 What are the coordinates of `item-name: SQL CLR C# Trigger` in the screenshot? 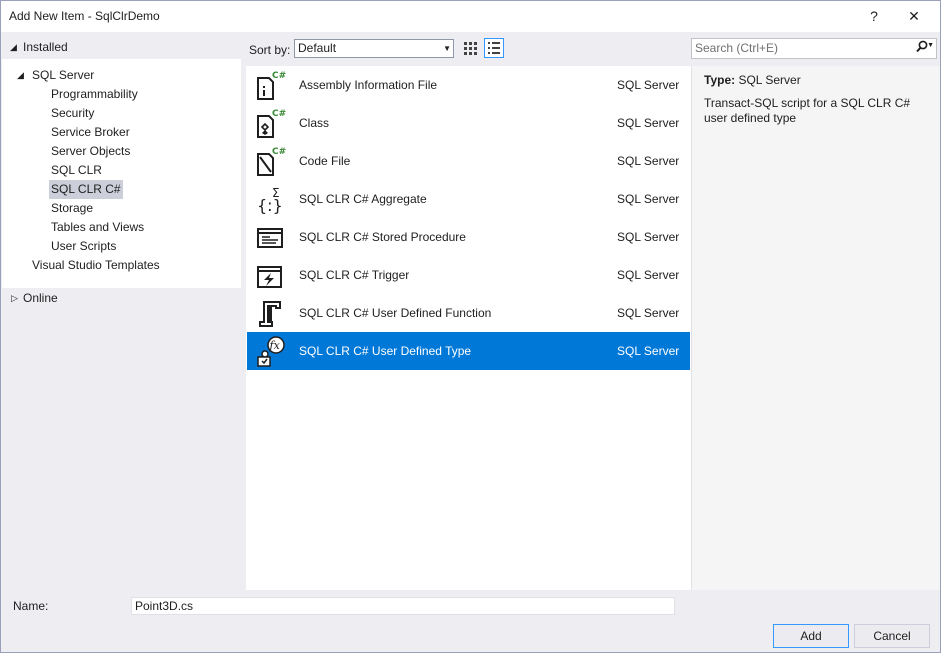 It's located at (354, 275).